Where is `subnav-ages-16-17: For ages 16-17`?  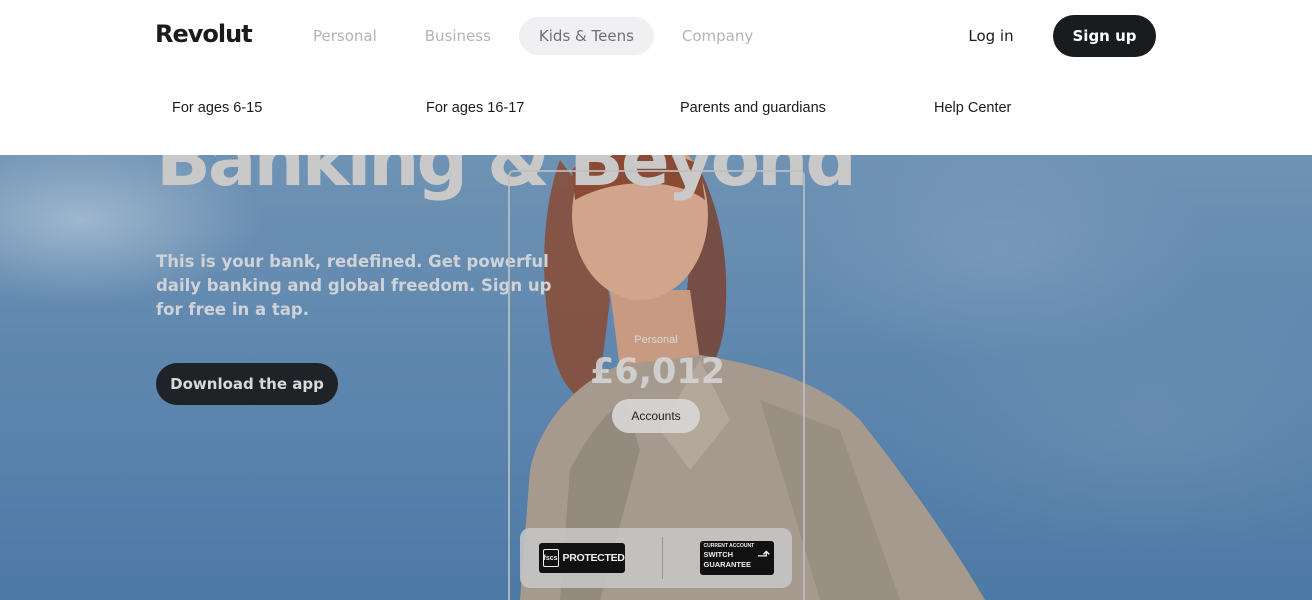
subnav-ages-16-17: For ages 16-17 is located at coordinates (475, 108).